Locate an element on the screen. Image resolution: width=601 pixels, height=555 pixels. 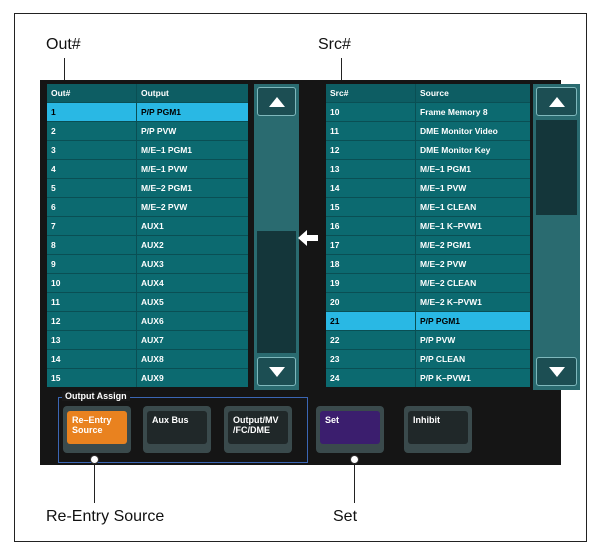
set-button: Set is located at coordinates (350, 429).